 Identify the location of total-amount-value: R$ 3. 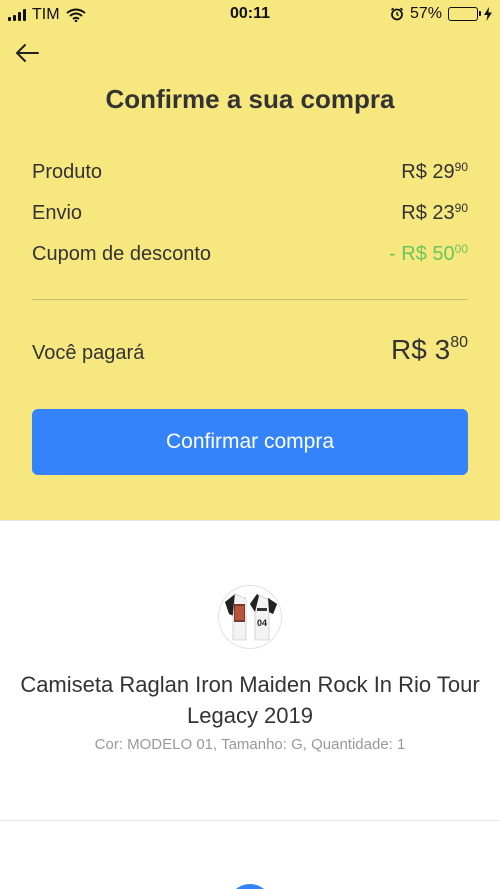
(421, 349).